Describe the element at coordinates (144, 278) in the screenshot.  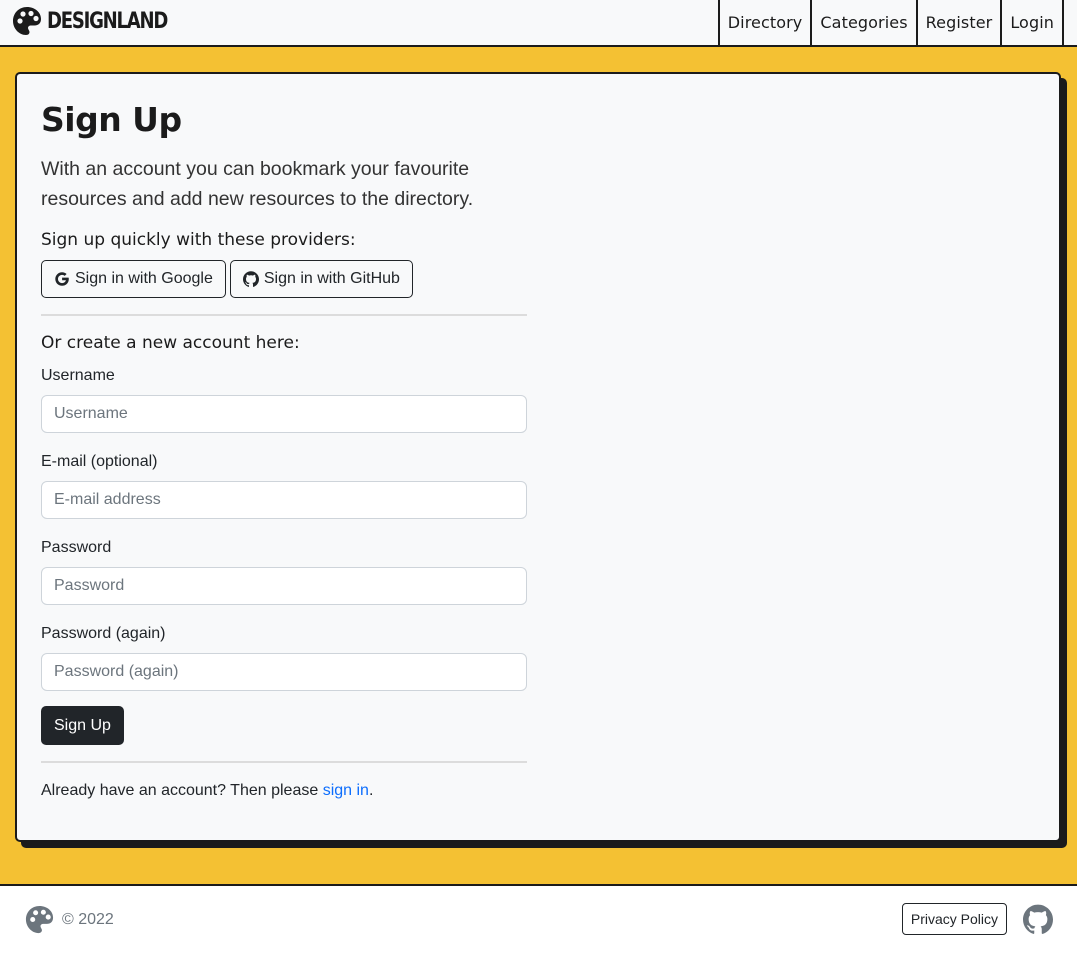
I see `google-signin-label: Sign in with Google` at that location.